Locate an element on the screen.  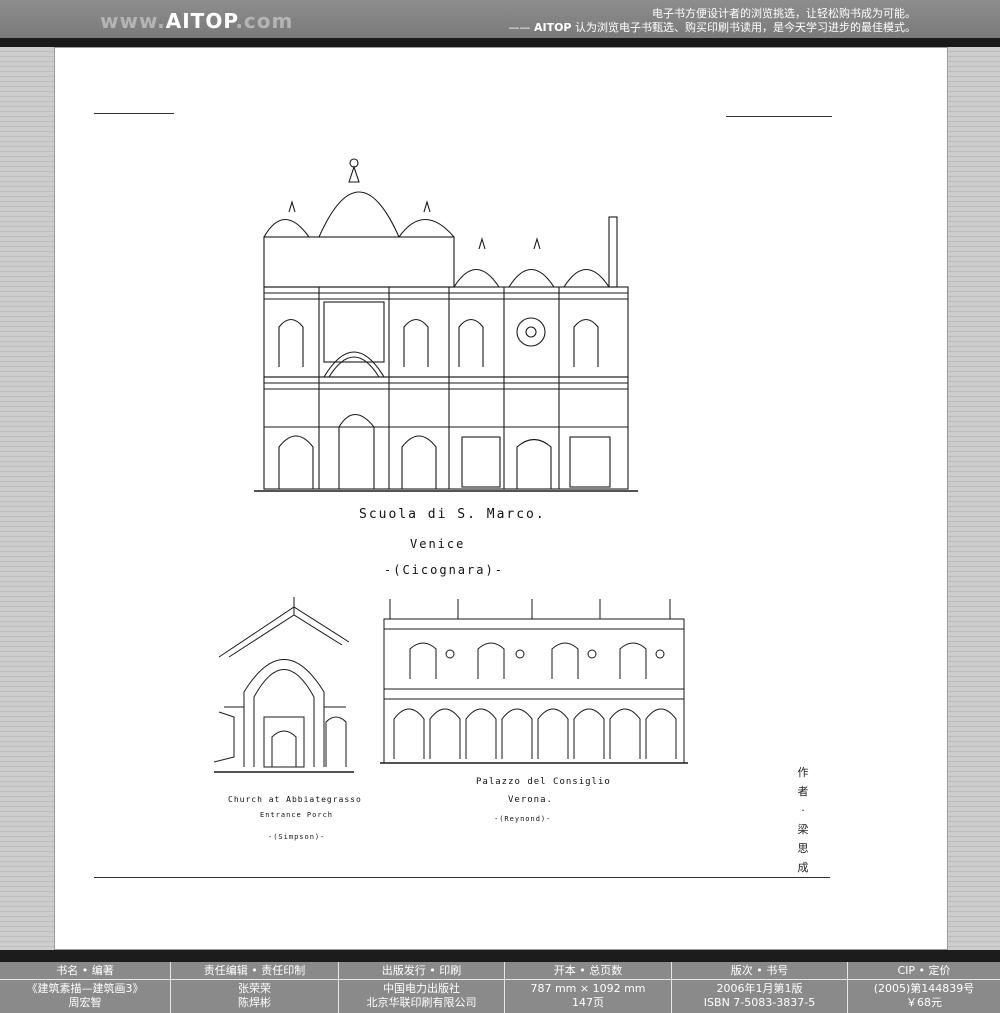
church-caption-title: Church at Abbiategrasso is located at coordinates (295, 799).